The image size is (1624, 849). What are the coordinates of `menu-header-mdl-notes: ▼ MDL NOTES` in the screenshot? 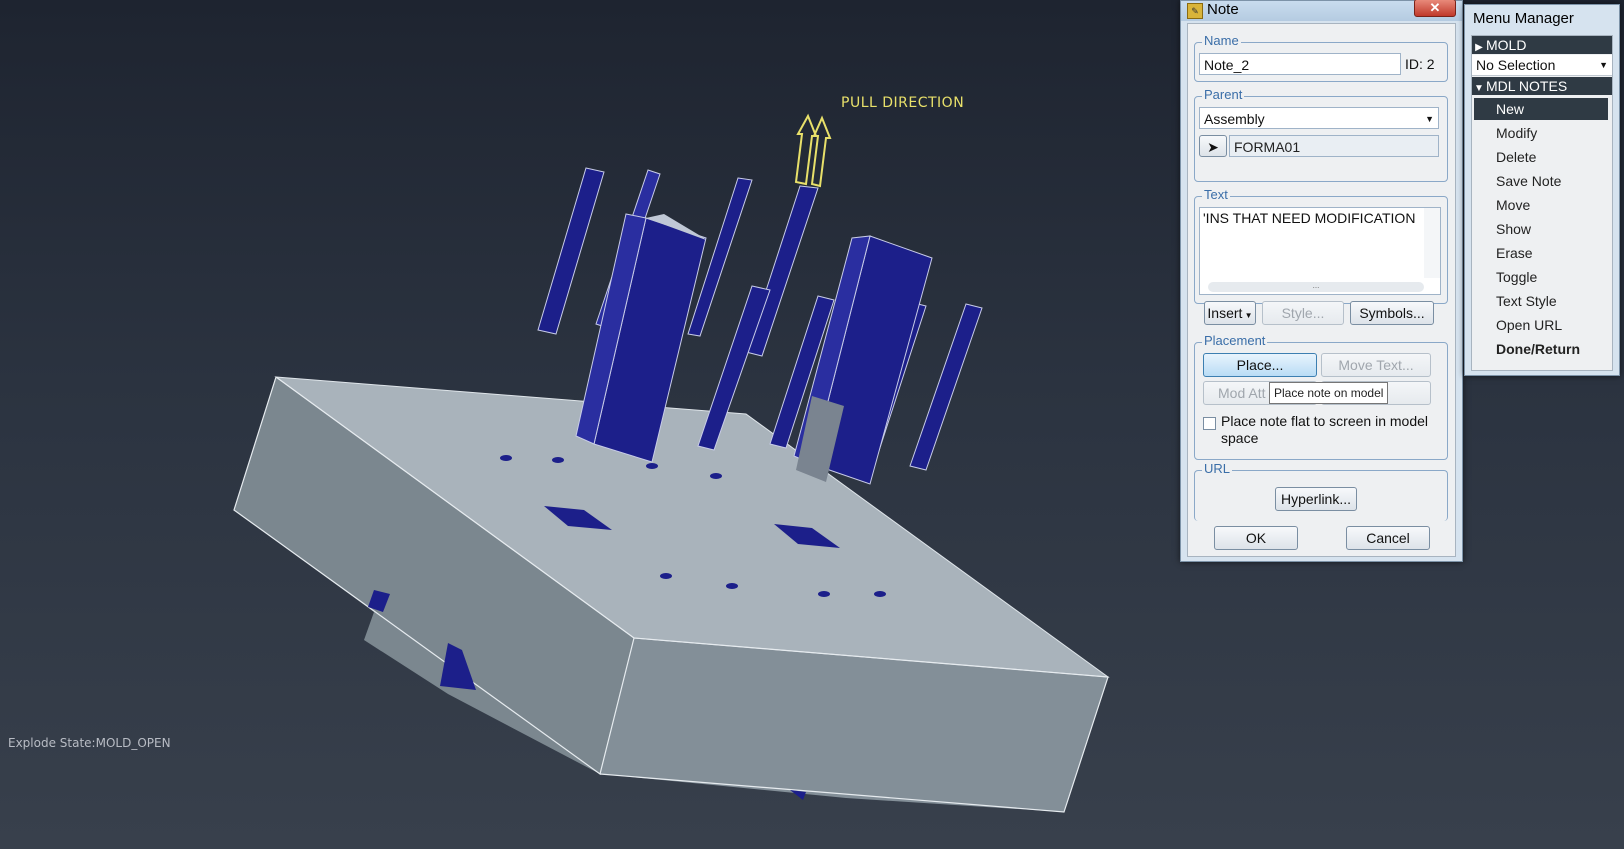 It's located at (1542, 86).